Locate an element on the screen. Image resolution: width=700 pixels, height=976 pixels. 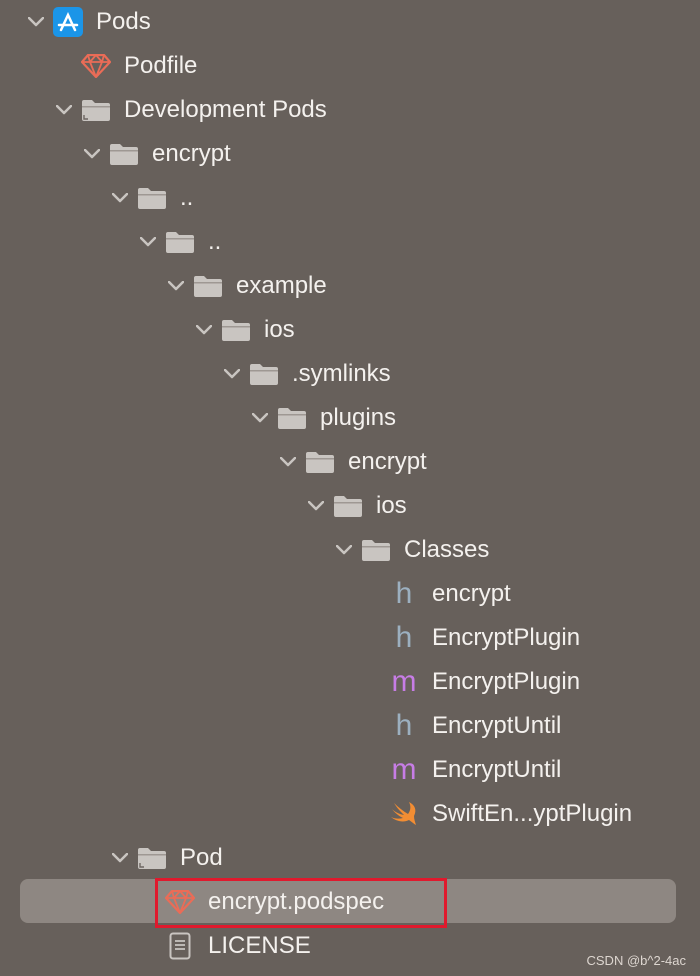
swift-file-icon is located at coordinates (404, 814).